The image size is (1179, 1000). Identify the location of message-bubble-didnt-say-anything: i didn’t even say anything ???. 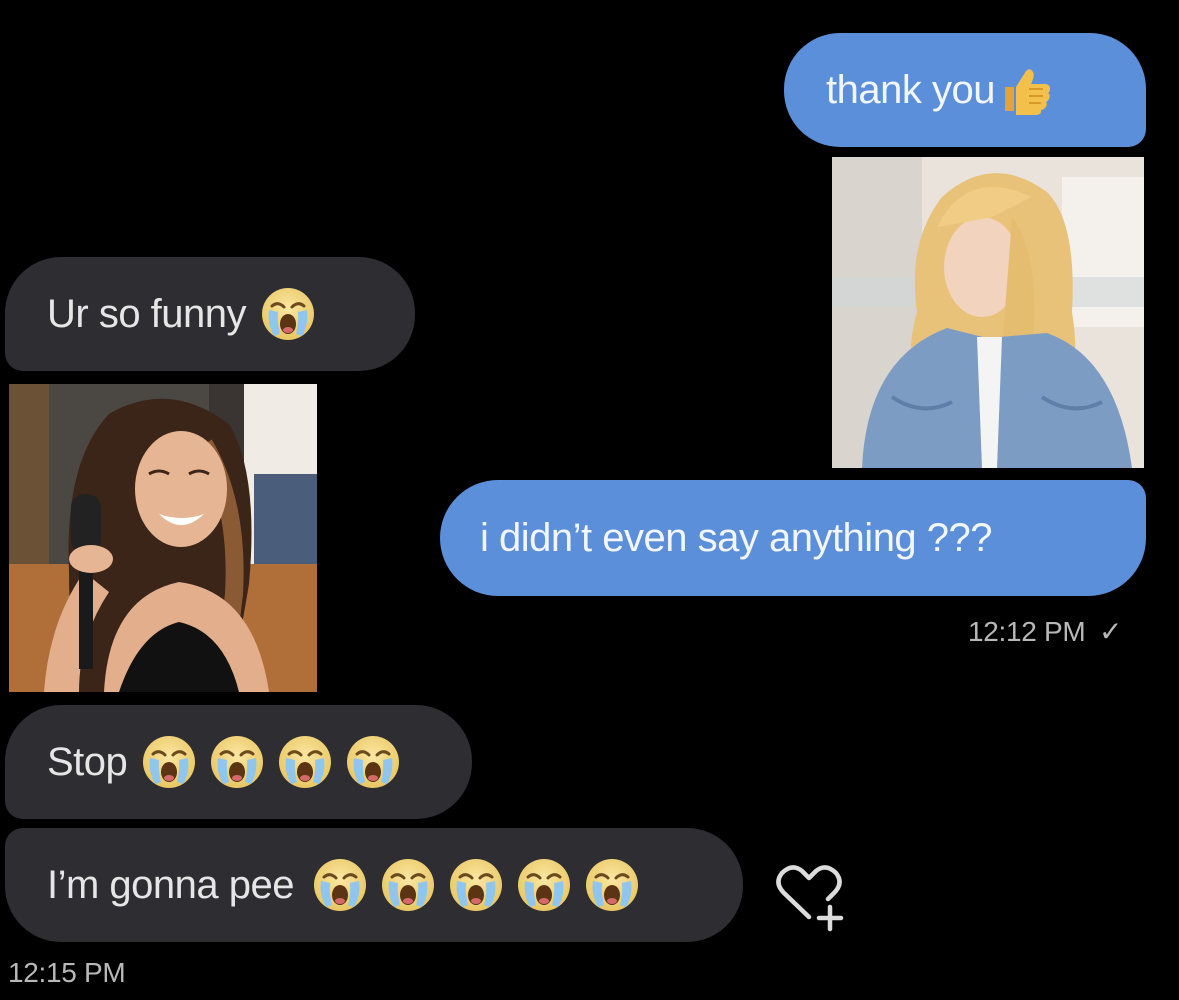
(793, 538).